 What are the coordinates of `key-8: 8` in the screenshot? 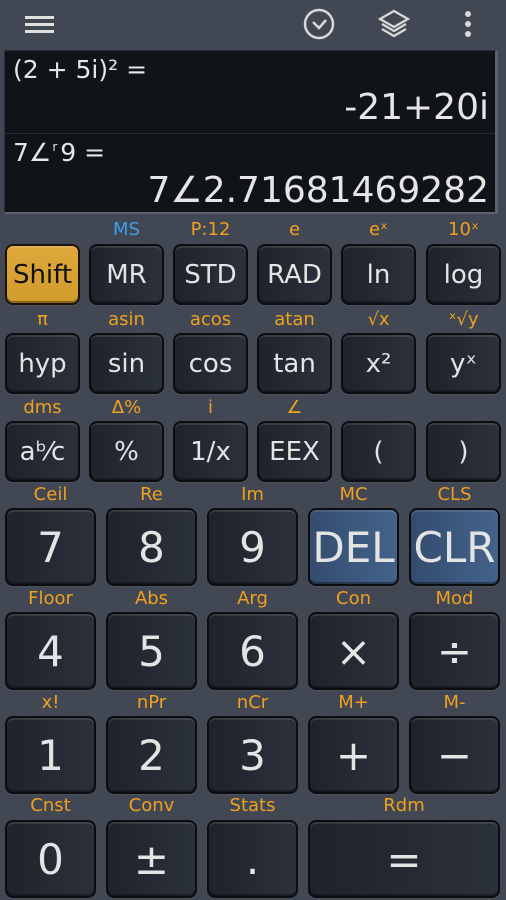 It's located at (151, 547).